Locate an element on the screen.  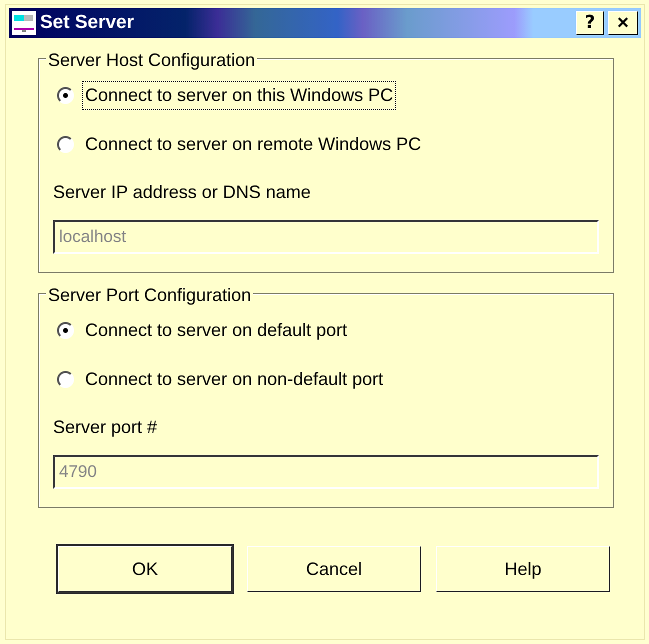
radio-label: Connect to server on default port is located at coordinates (216, 330).